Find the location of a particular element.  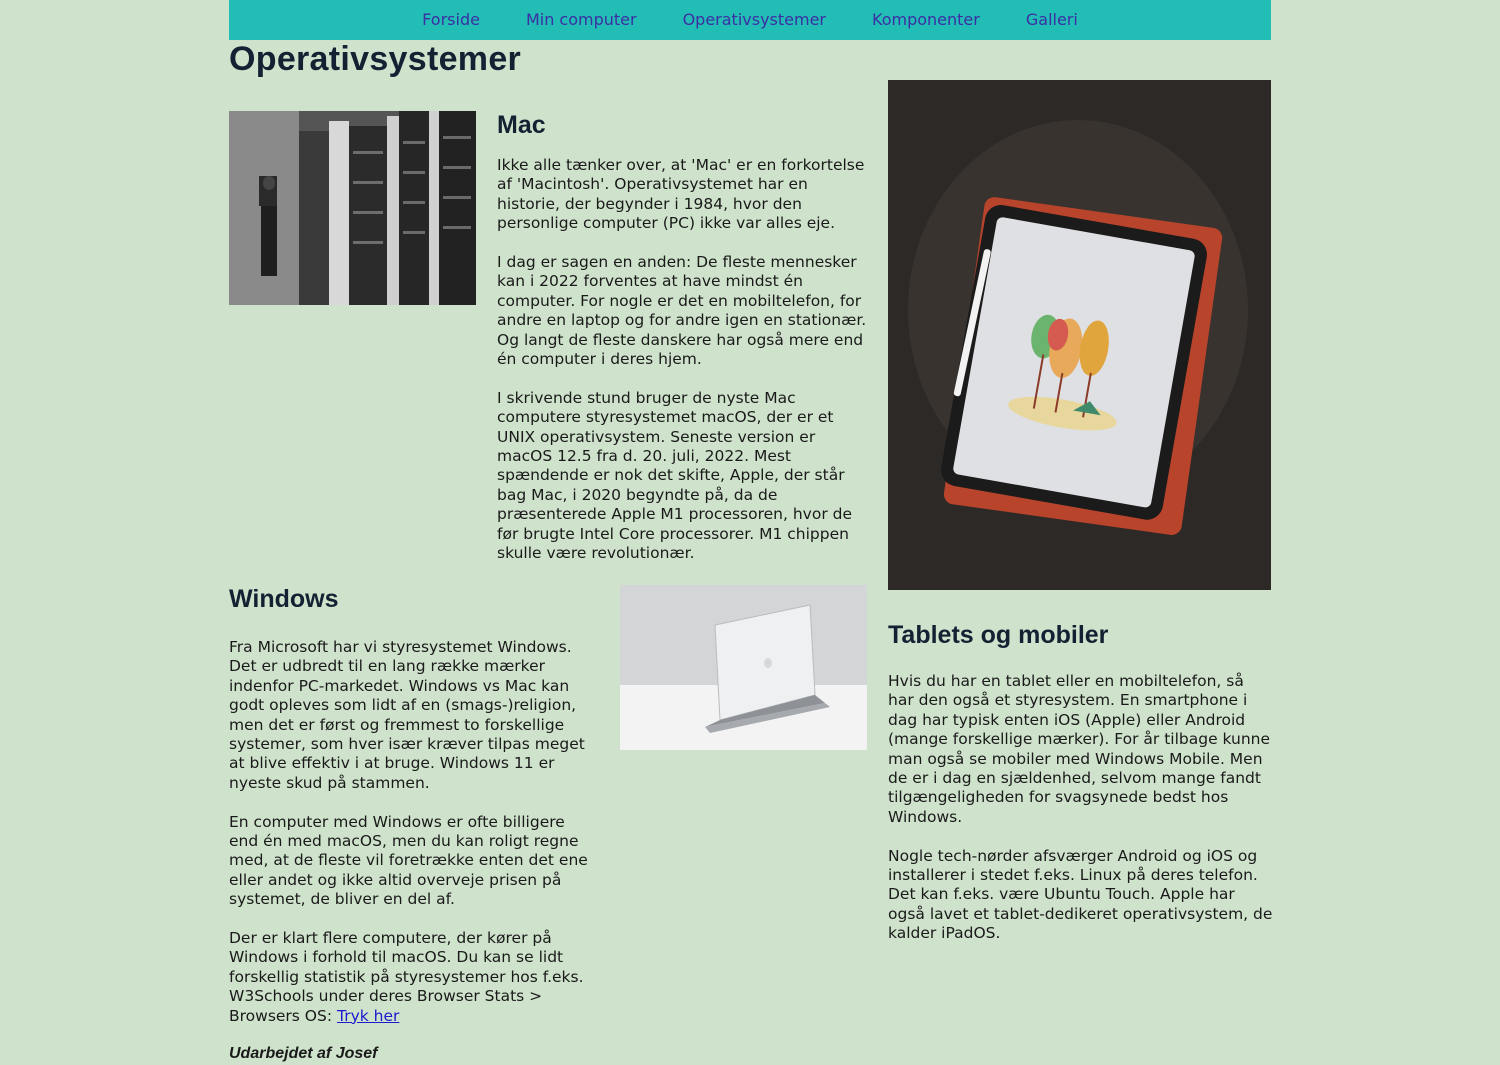

nav-item-operativsystemer: Operativsystemer is located at coordinates (754, 20).